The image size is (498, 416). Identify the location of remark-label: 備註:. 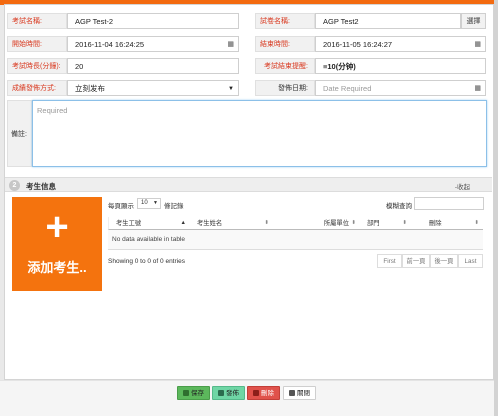
(19, 133).